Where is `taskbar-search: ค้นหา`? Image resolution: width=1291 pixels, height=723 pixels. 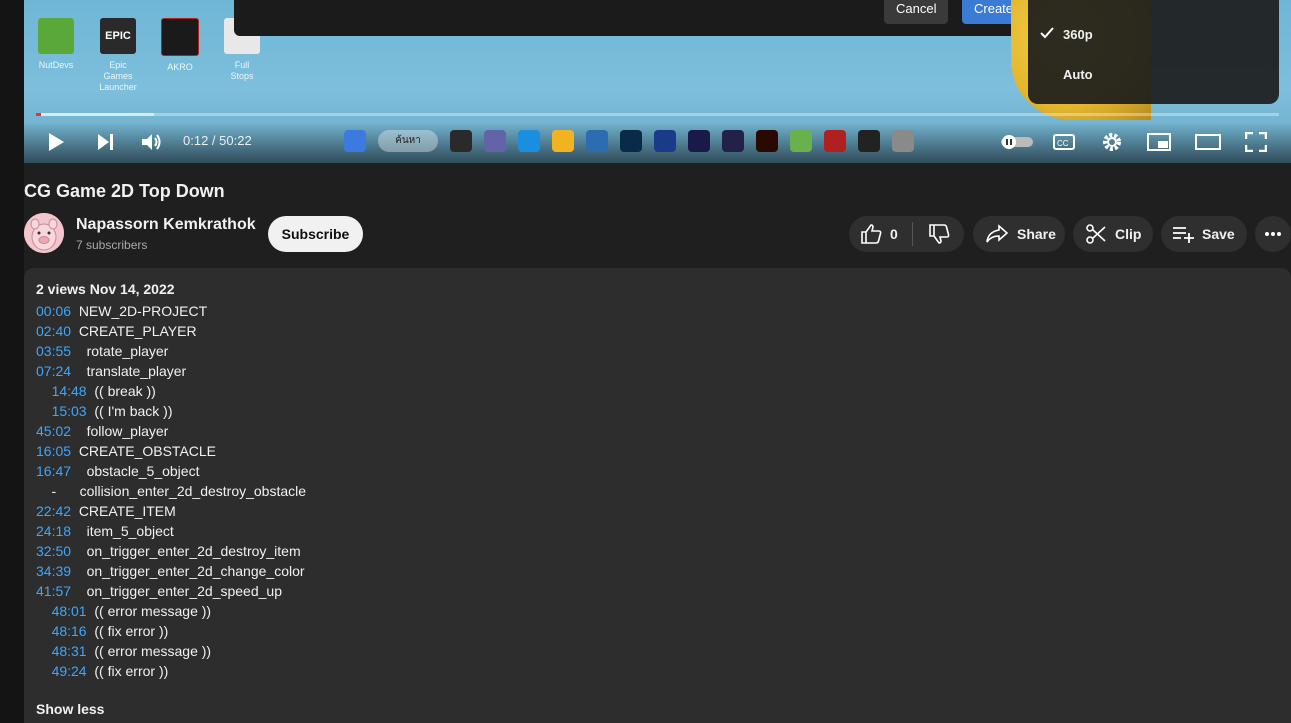
taskbar-search: ค้นหา is located at coordinates (408, 141).